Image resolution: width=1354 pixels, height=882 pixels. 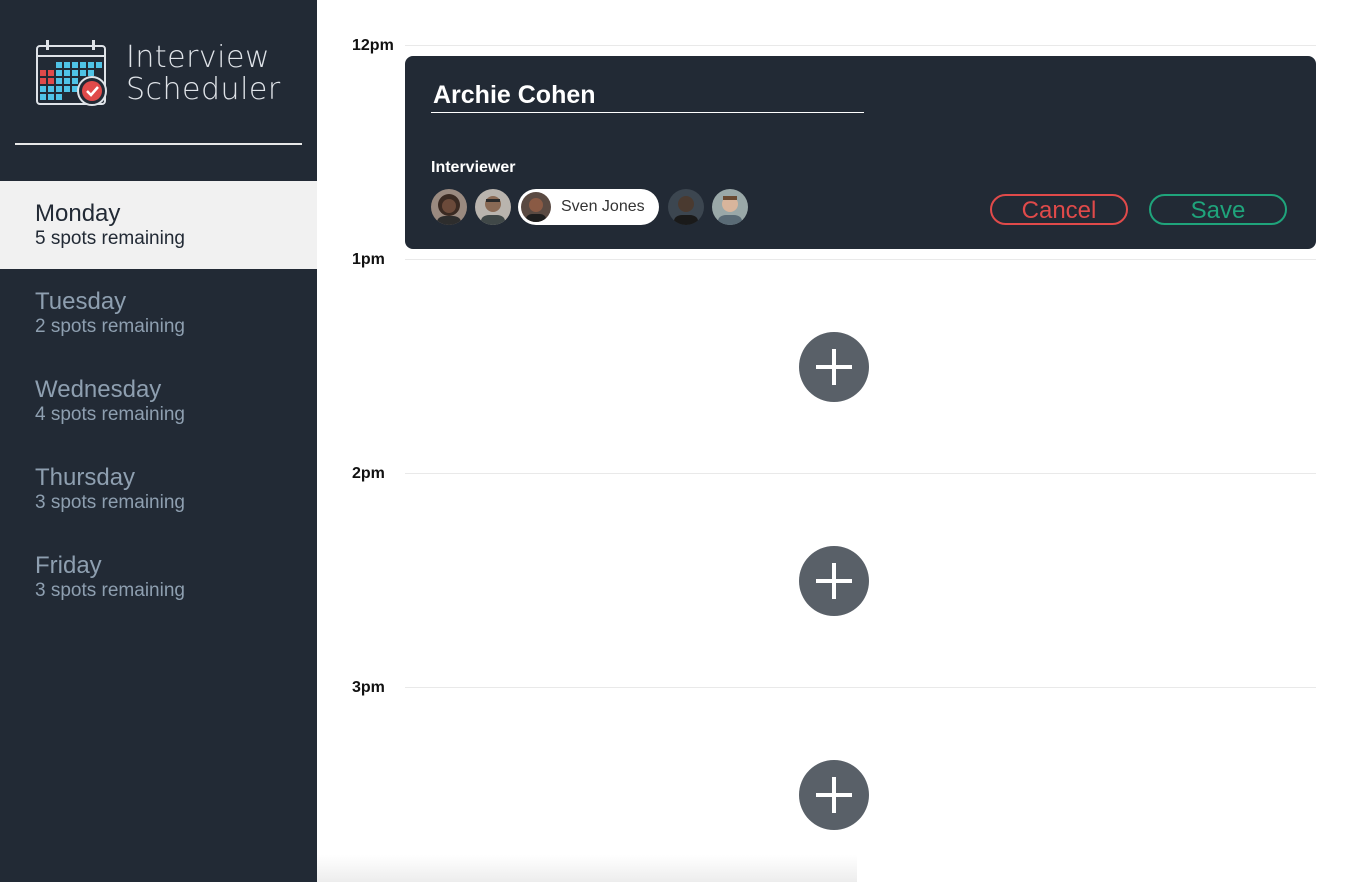 What do you see at coordinates (158, 577) in the screenshot?
I see `day-item-friday: Friday 3 spots remaining` at bounding box center [158, 577].